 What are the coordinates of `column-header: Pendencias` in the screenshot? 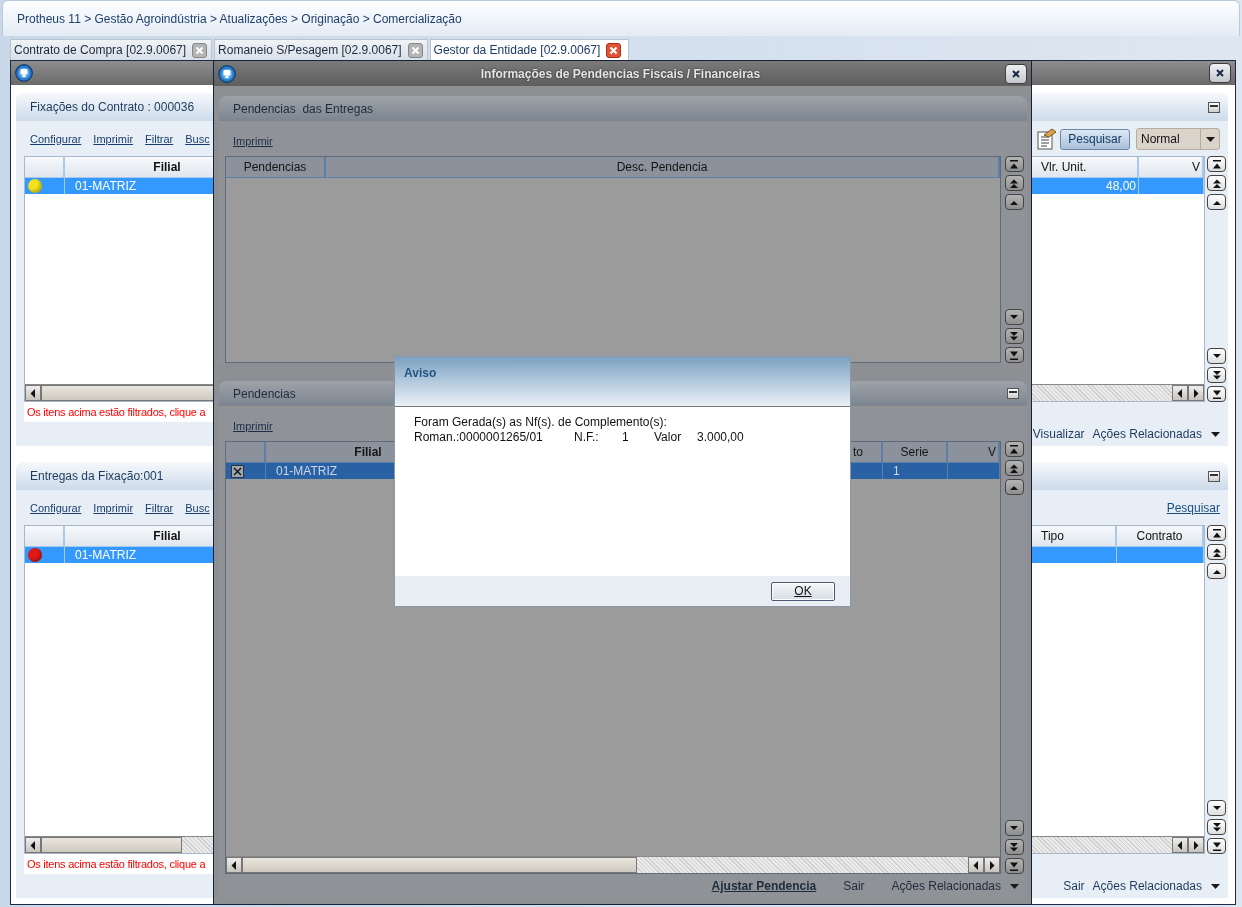 It's located at (276, 167).